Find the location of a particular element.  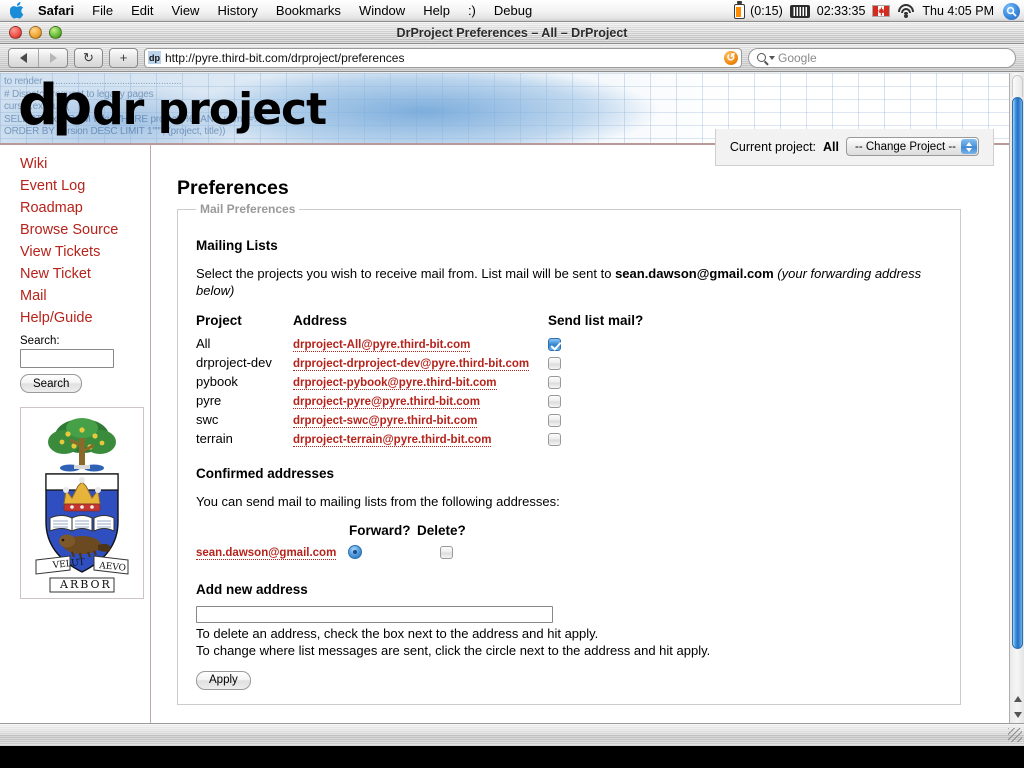

cell-project: drproject-dev is located at coordinates (234, 363).